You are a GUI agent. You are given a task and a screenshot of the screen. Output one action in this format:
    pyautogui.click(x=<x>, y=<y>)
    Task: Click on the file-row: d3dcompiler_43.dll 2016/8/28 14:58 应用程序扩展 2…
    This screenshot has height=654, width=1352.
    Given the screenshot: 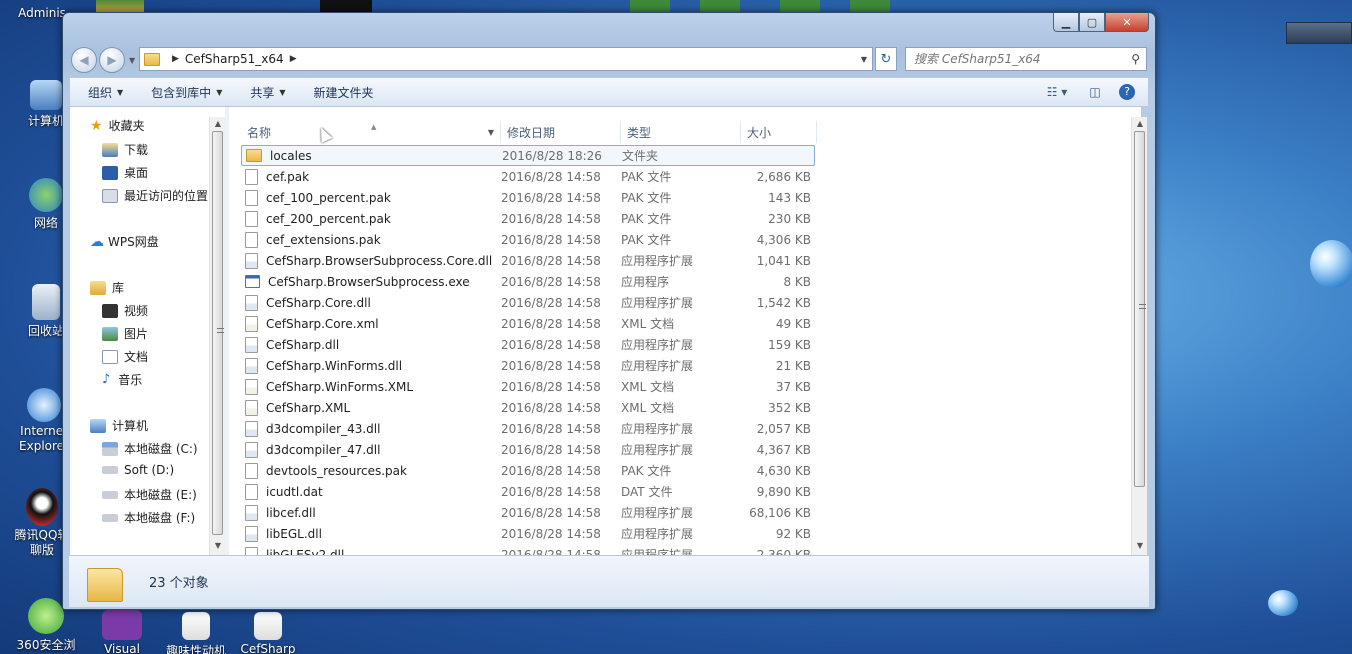 What is the action you would take?
    pyautogui.click(x=528, y=428)
    